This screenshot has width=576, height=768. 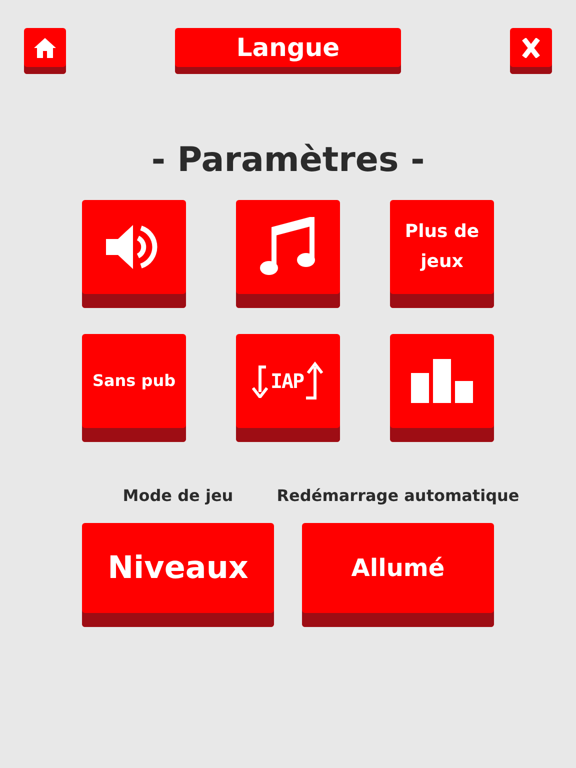 I want to click on option-button: Niveaux, so click(x=178, y=575).